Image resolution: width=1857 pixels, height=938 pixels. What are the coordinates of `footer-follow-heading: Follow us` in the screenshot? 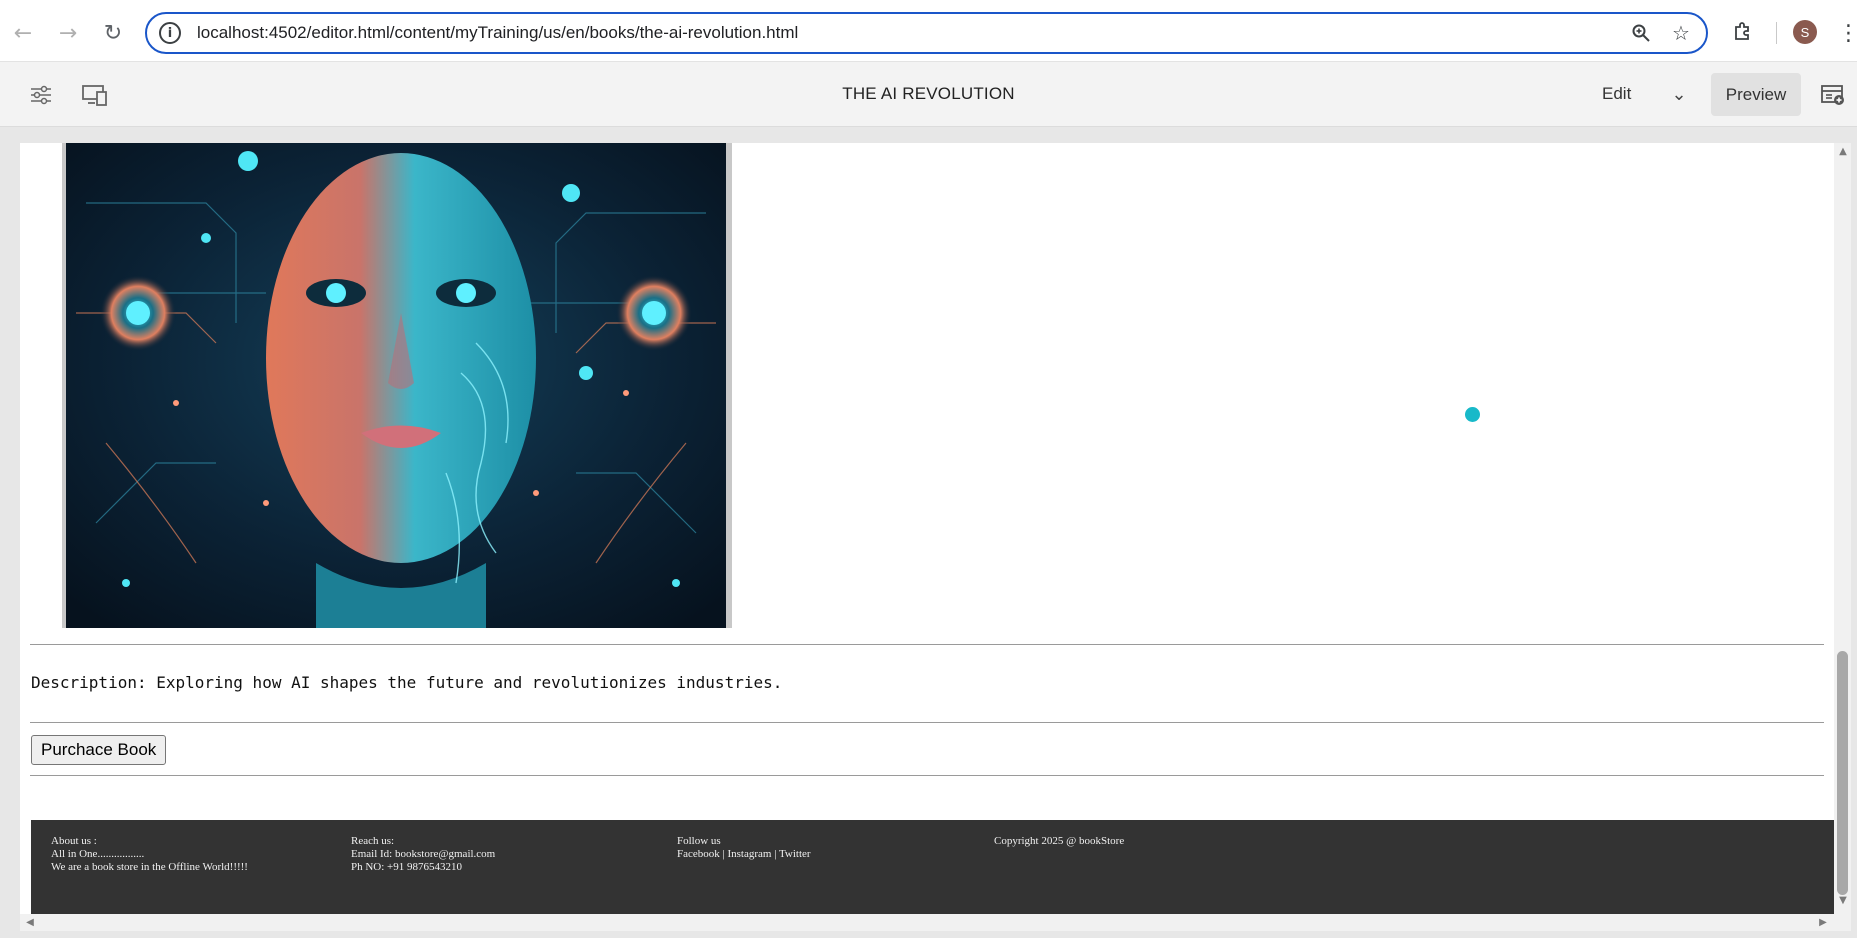 It's located at (699, 841).